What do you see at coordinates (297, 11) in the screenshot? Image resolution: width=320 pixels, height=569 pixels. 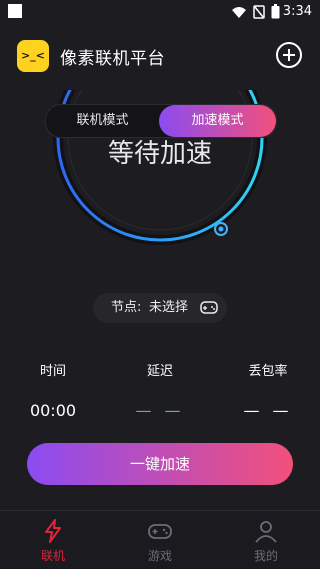 I see `status-time: 3:34` at bounding box center [297, 11].